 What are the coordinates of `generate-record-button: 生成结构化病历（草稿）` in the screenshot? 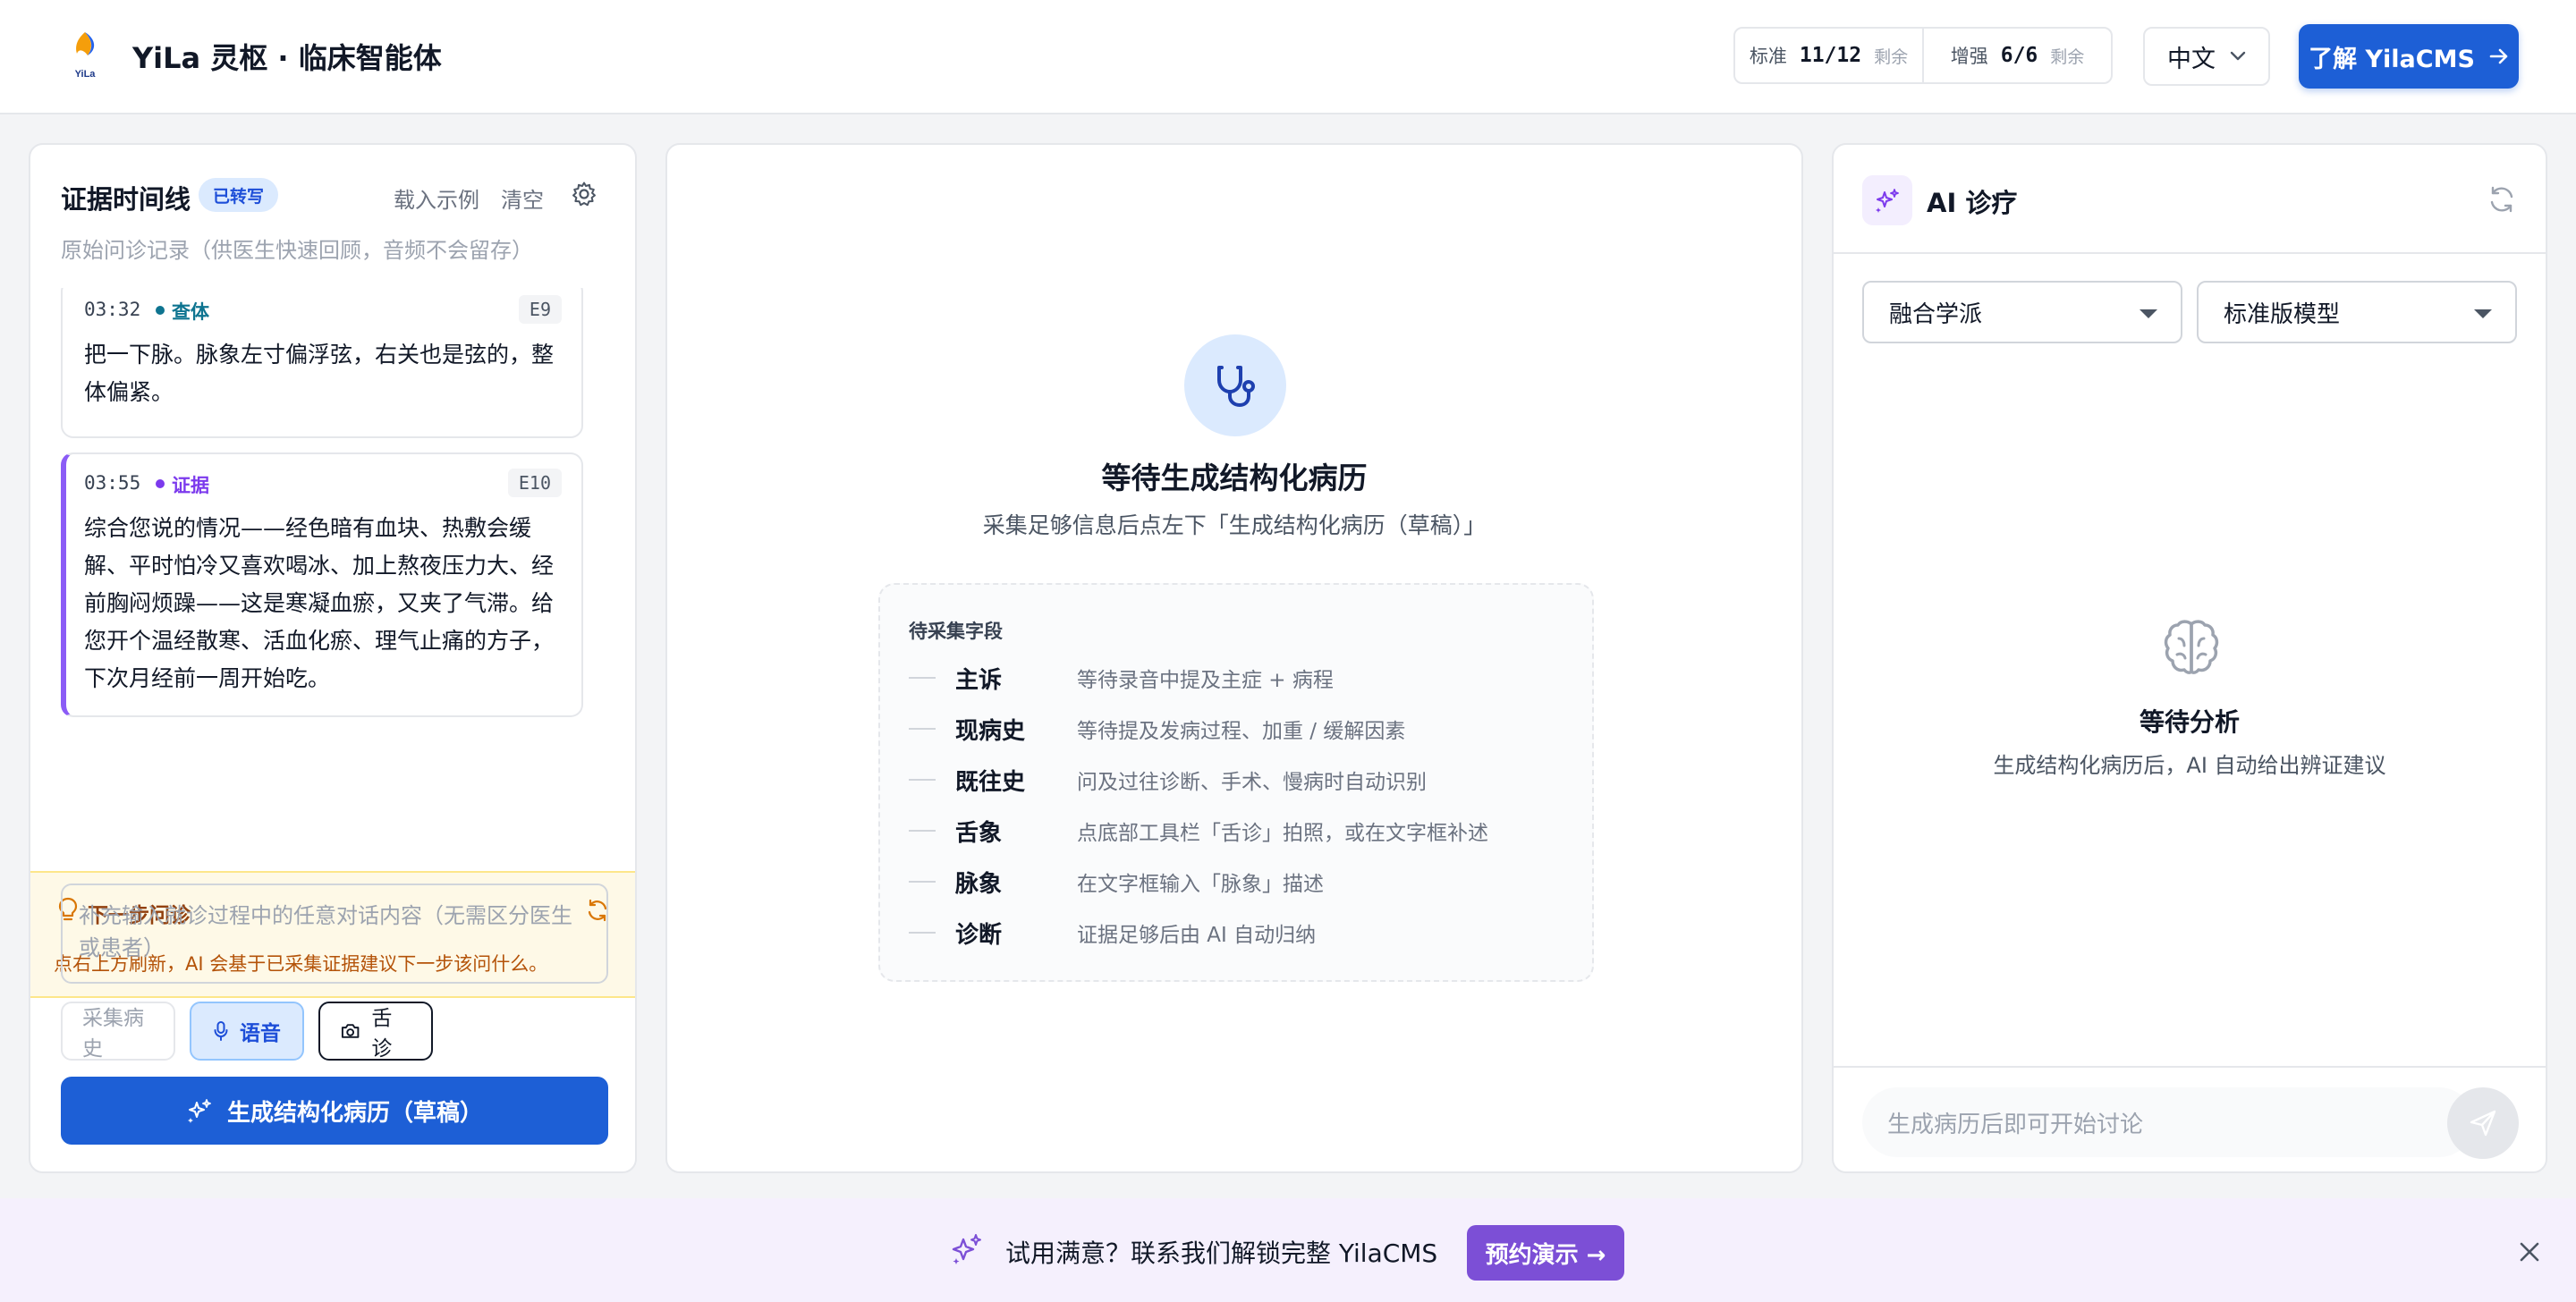 It's located at (334, 1111).